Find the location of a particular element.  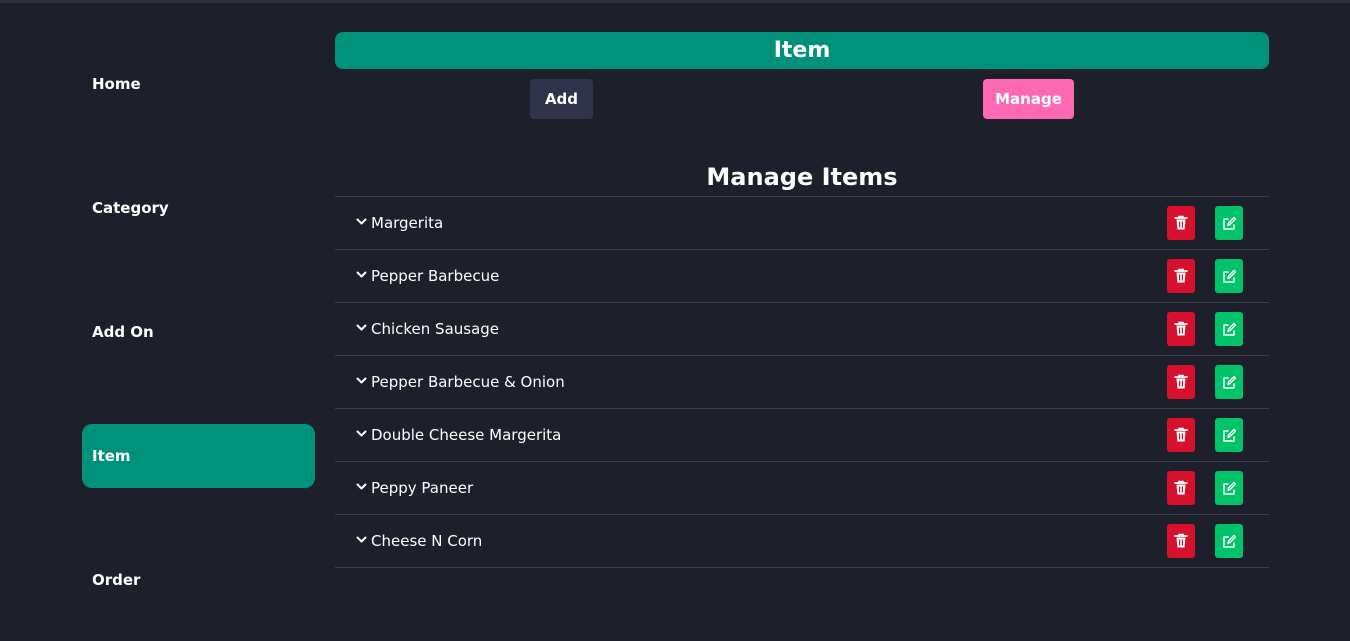

item-row: Chicken Sausage is located at coordinates (802, 329).